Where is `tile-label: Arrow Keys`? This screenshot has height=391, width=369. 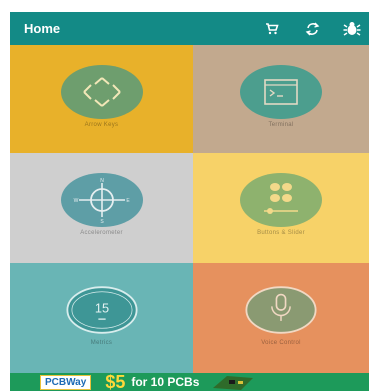
tile-label: Arrow Keys is located at coordinates (101, 125).